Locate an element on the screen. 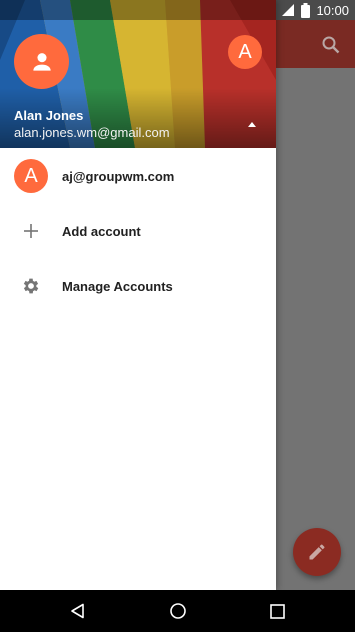  recent-apps-button is located at coordinates (277, 611).